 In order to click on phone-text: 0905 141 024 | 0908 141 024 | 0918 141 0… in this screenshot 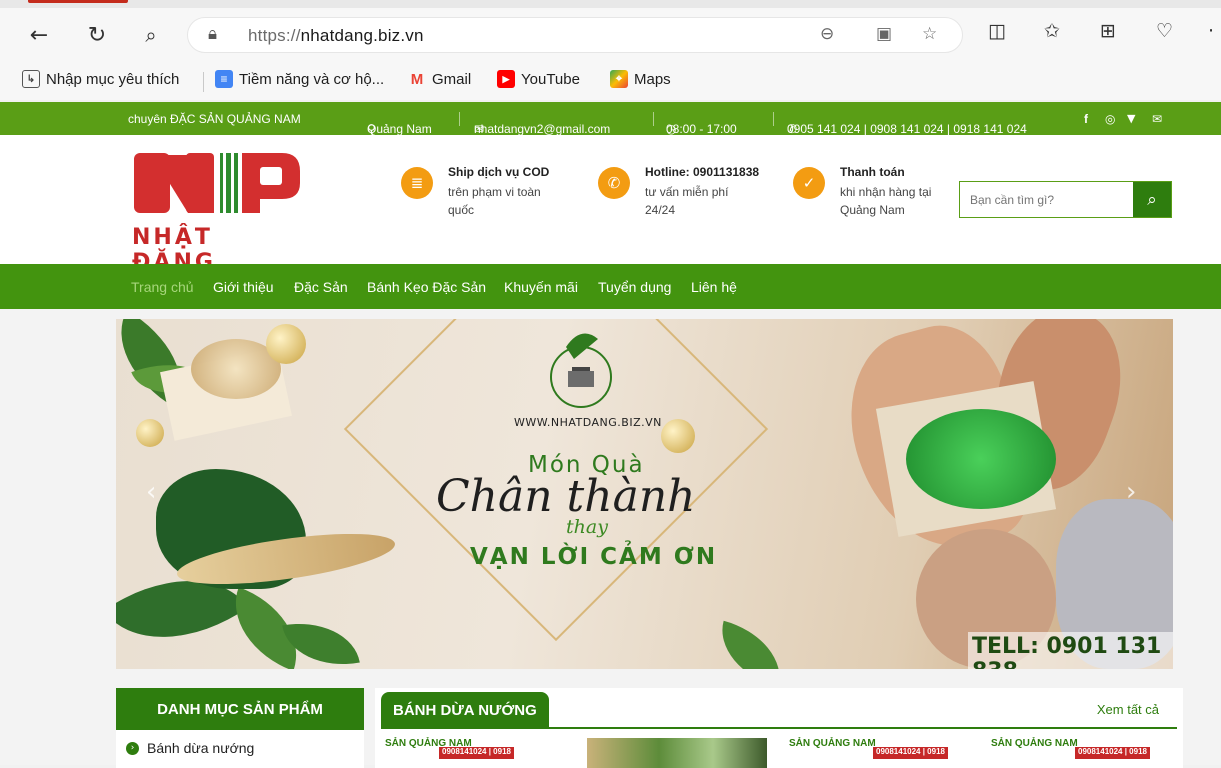, I will do `click(907, 129)`.